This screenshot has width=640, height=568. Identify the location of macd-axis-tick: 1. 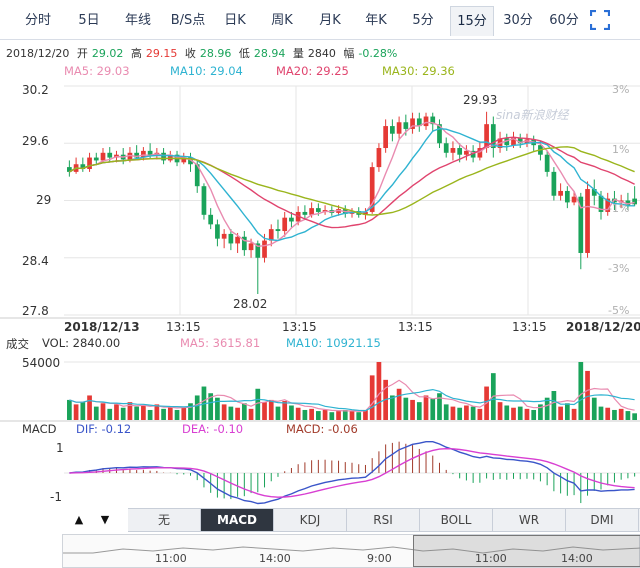
(60, 448).